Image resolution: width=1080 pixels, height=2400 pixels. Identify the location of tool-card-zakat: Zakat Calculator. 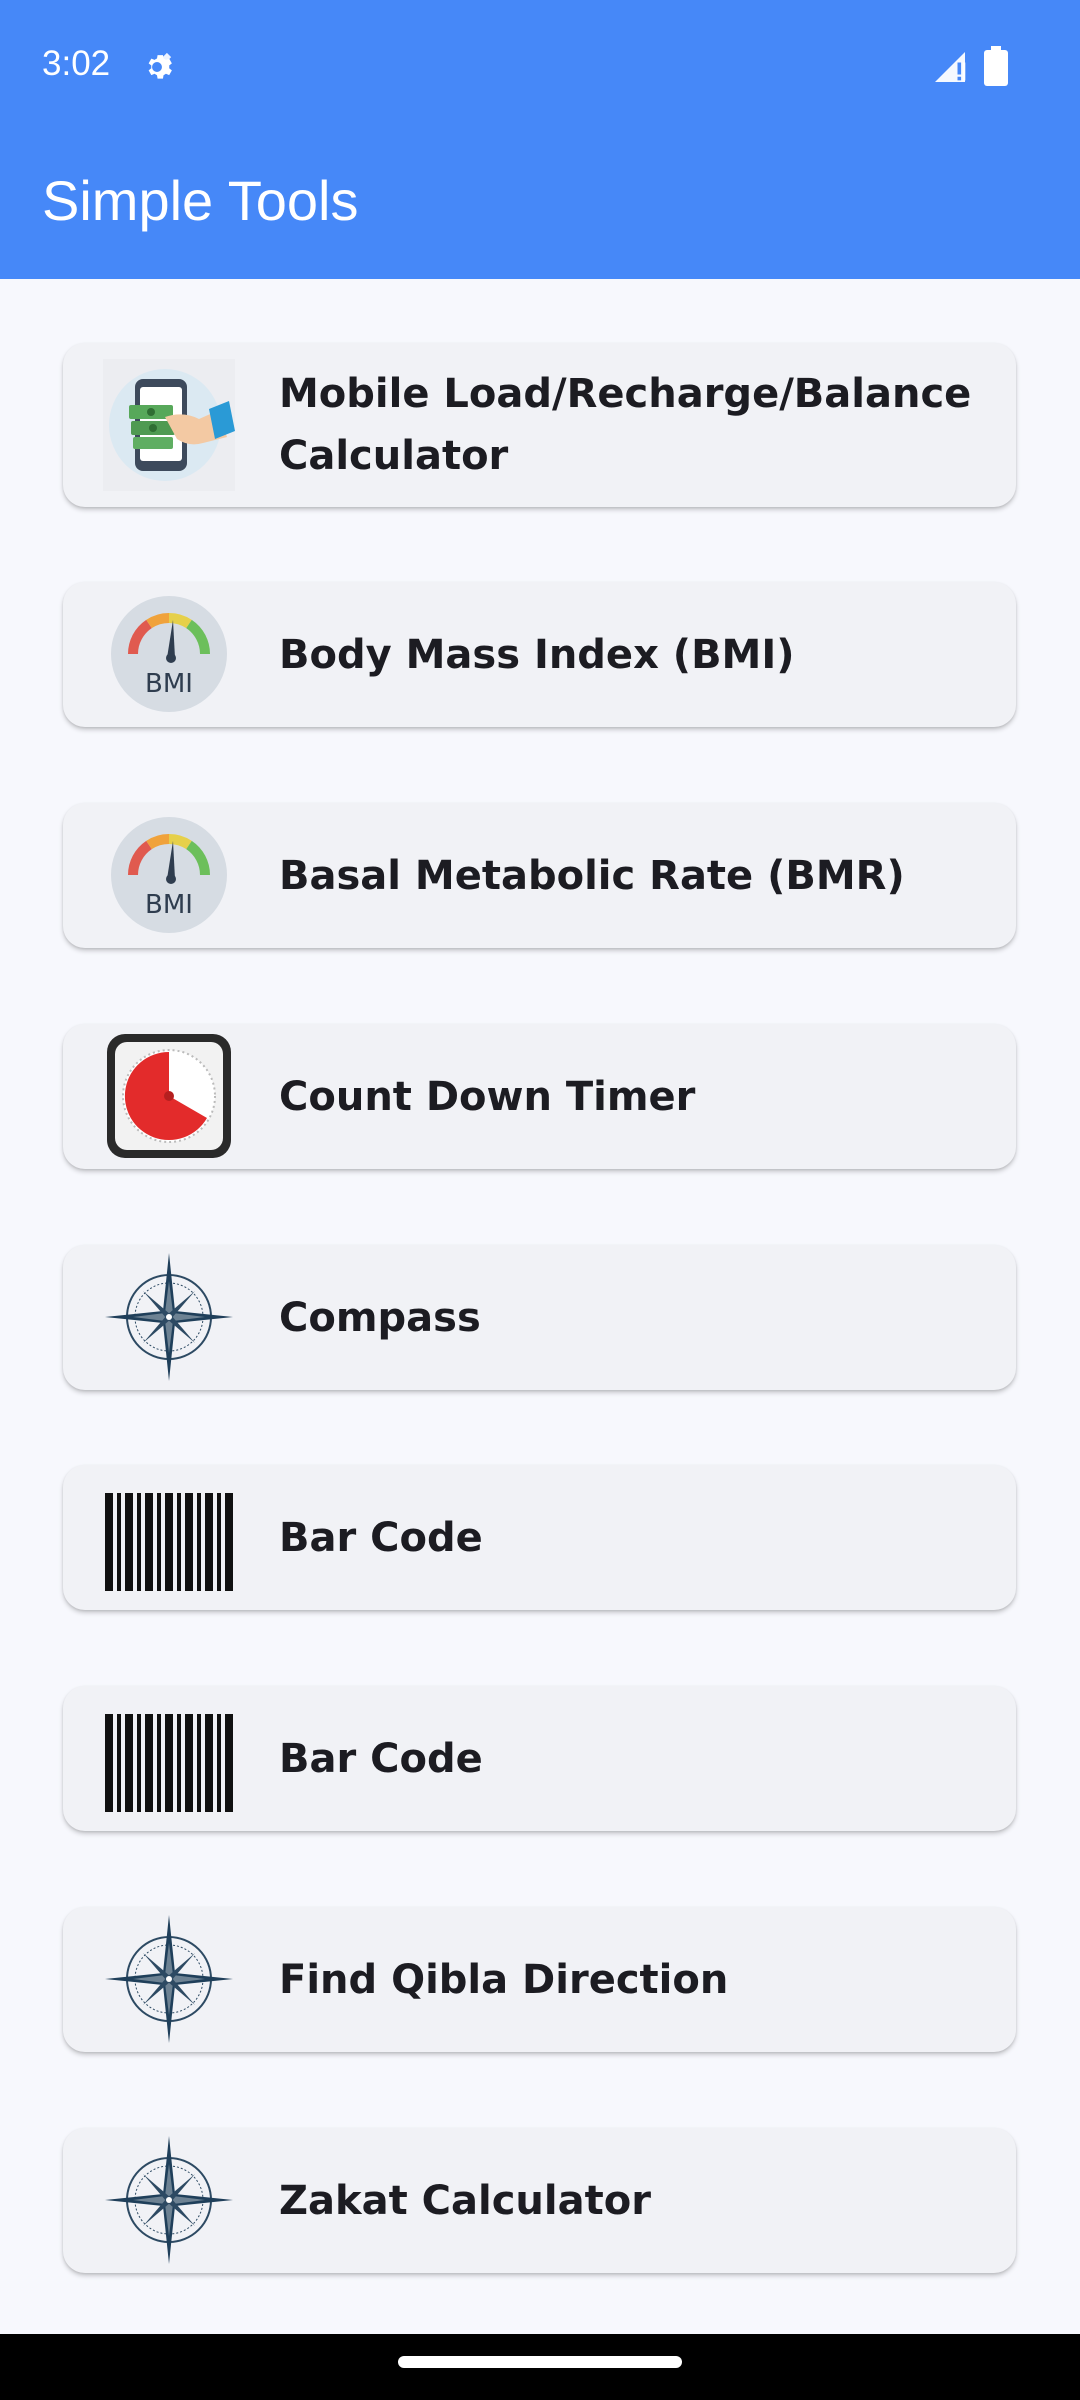
(539, 2200).